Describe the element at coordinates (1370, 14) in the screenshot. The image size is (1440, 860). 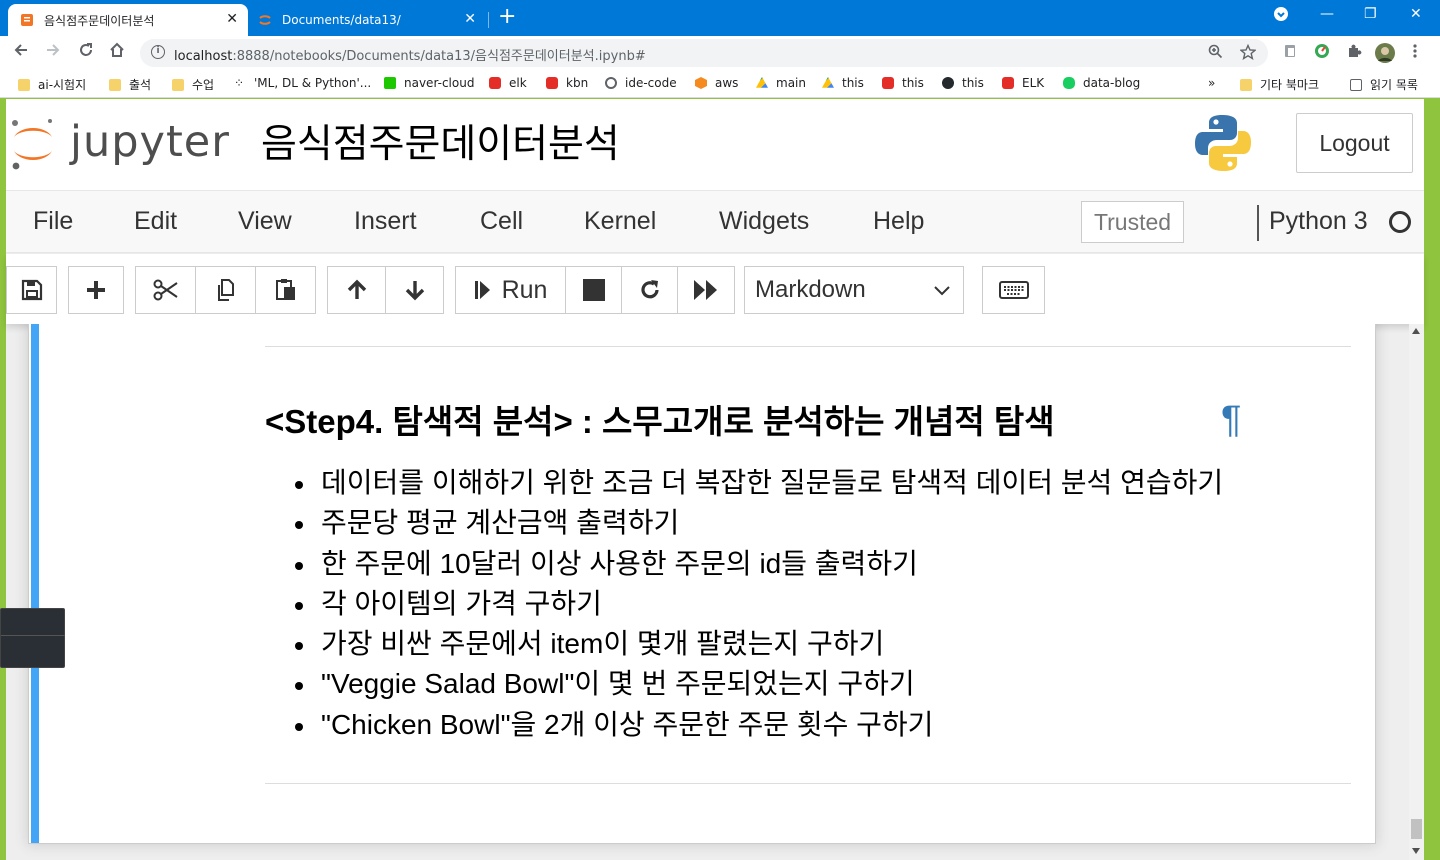
I see `restore-button: ❐` at that location.